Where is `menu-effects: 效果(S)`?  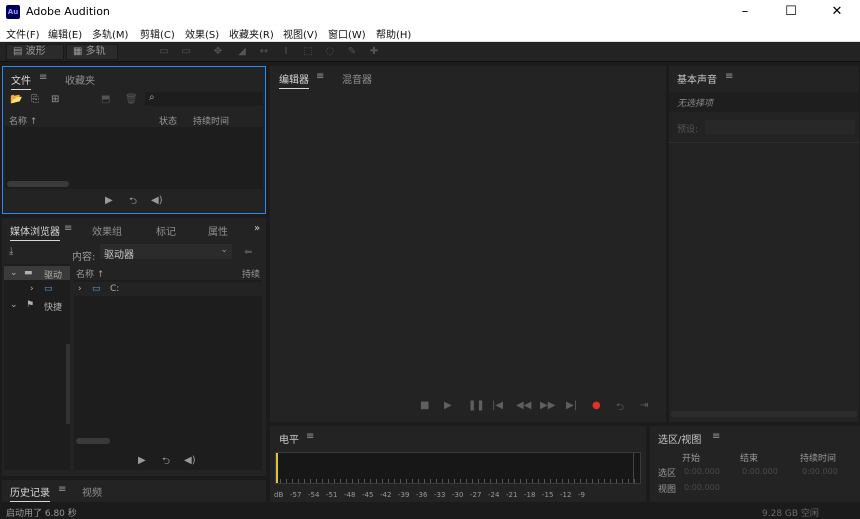 menu-effects: 效果(S) is located at coordinates (202, 33).